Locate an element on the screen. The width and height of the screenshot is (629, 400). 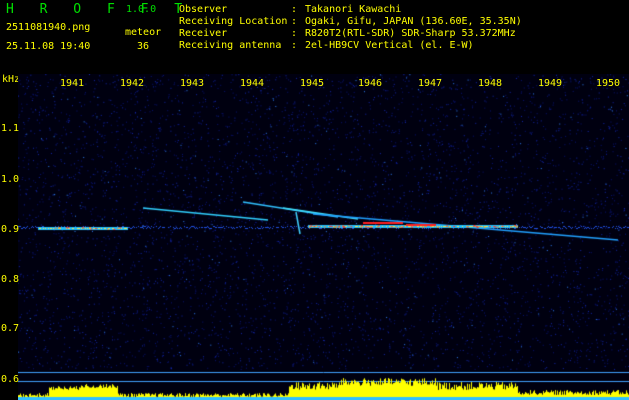
x-tick-label: 1950 is located at coordinates (608, 83).